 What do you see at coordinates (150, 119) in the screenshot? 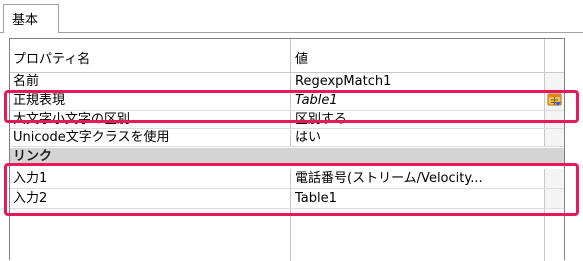
I see `property-label: 大文字小文字の区別` at bounding box center [150, 119].